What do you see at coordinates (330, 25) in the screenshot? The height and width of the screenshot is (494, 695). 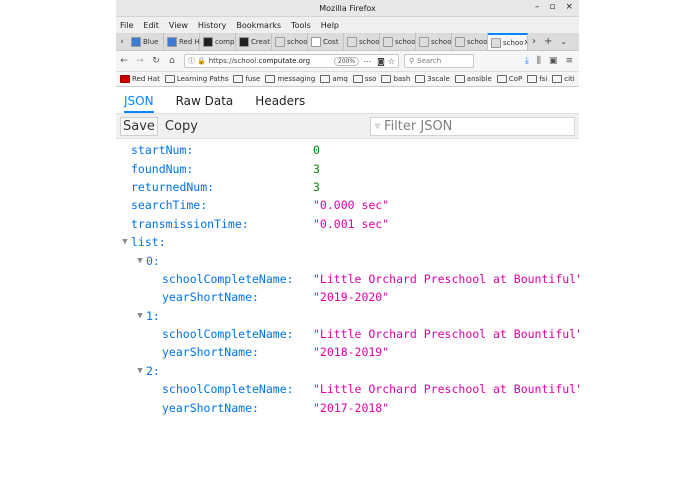 I see `menu-help: Help` at bounding box center [330, 25].